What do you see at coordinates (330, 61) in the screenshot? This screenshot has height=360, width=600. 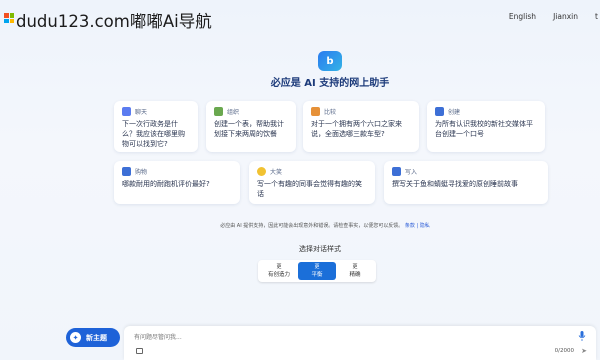 I see `bing-chat-logo-icon: b` at bounding box center [330, 61].